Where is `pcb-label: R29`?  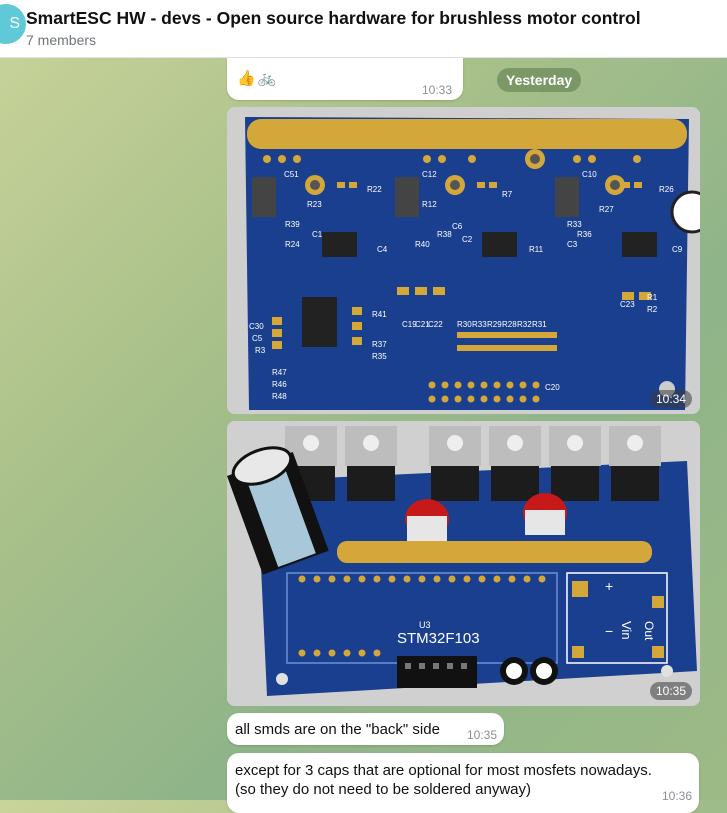 pcb-label: R29 is located at coordinates (494, 324).